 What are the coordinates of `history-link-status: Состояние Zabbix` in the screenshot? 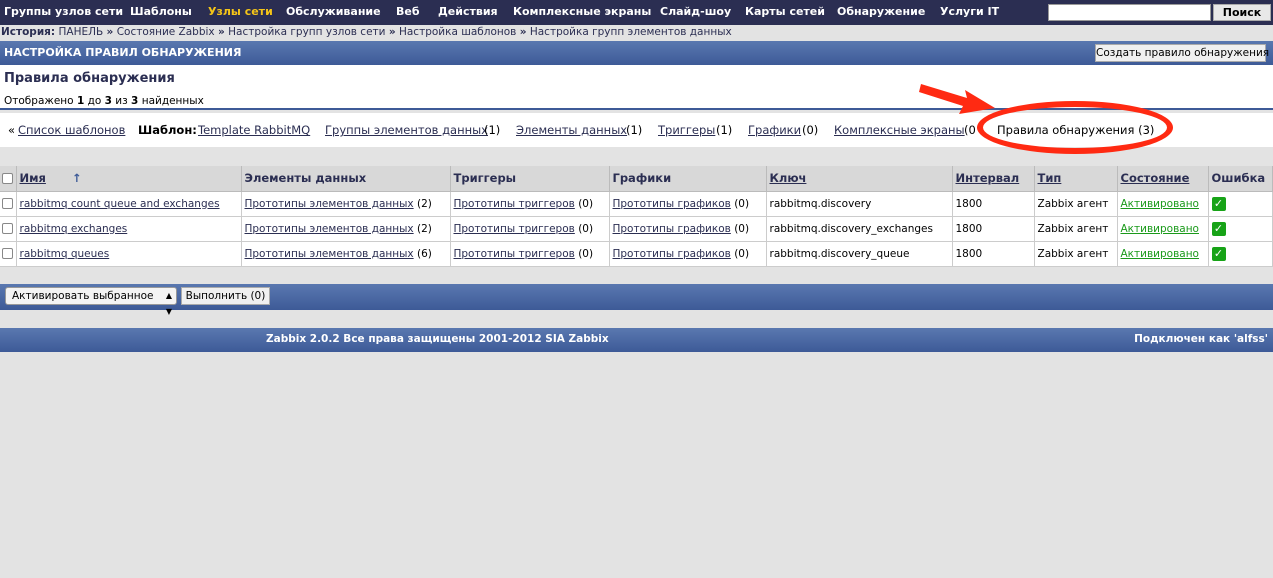 It's located at (166, 32).